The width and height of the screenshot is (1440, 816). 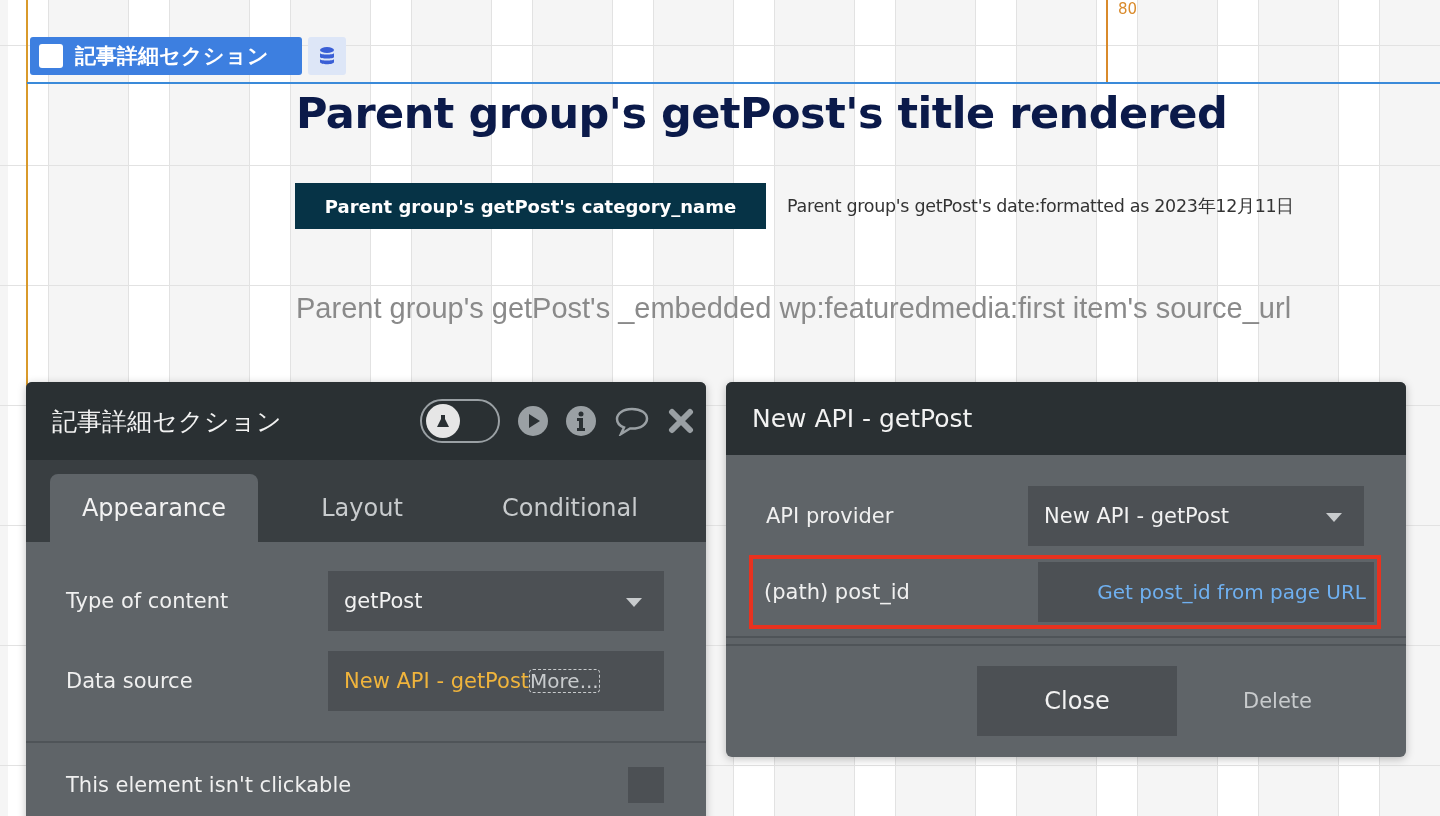 What do you see at coordinates (830, 516) in the screenshot?
I see `field-label: API provider` at bounding box center [830, 516].